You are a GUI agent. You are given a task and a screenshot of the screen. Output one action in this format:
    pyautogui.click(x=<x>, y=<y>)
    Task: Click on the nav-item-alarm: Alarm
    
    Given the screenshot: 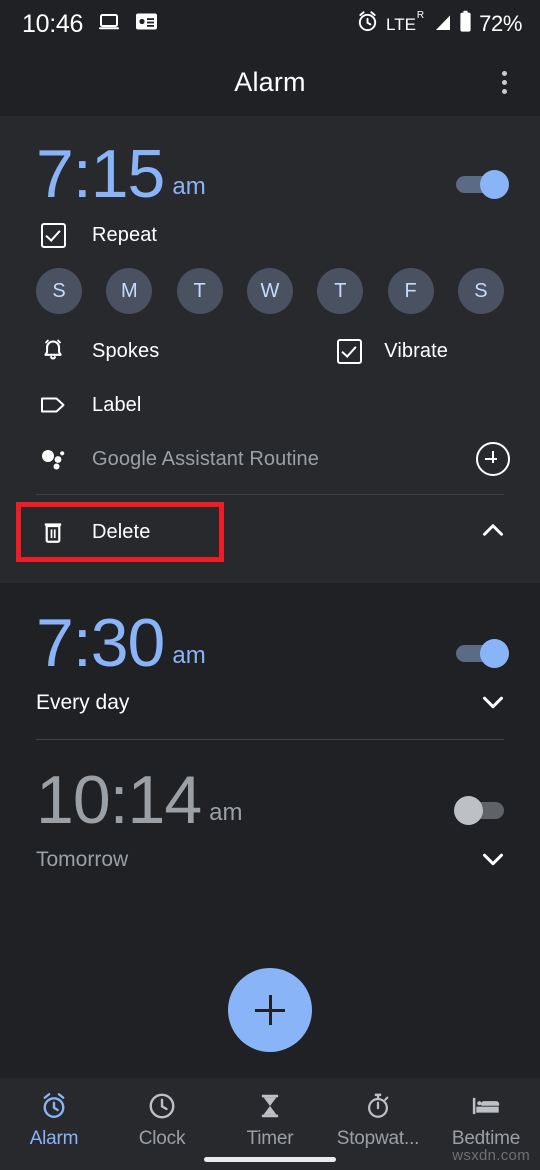 What is the action you would take?
    pyautogui.click(x=54, y=1120)
    